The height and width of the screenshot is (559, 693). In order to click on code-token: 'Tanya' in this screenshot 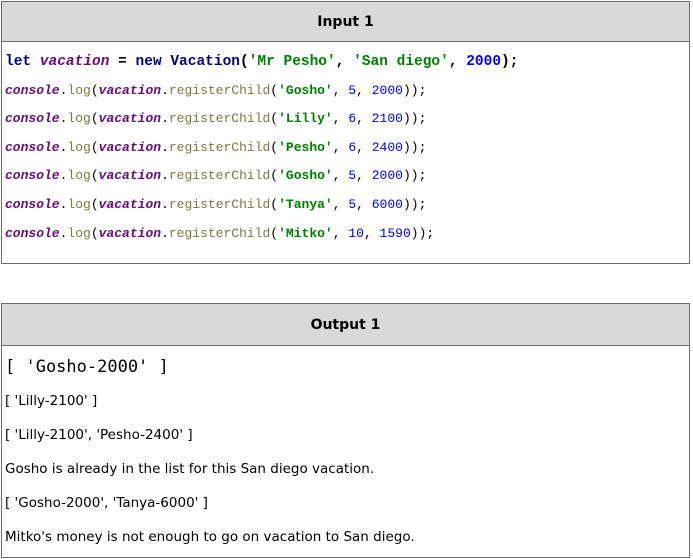, I will do `click(305, 204)`.